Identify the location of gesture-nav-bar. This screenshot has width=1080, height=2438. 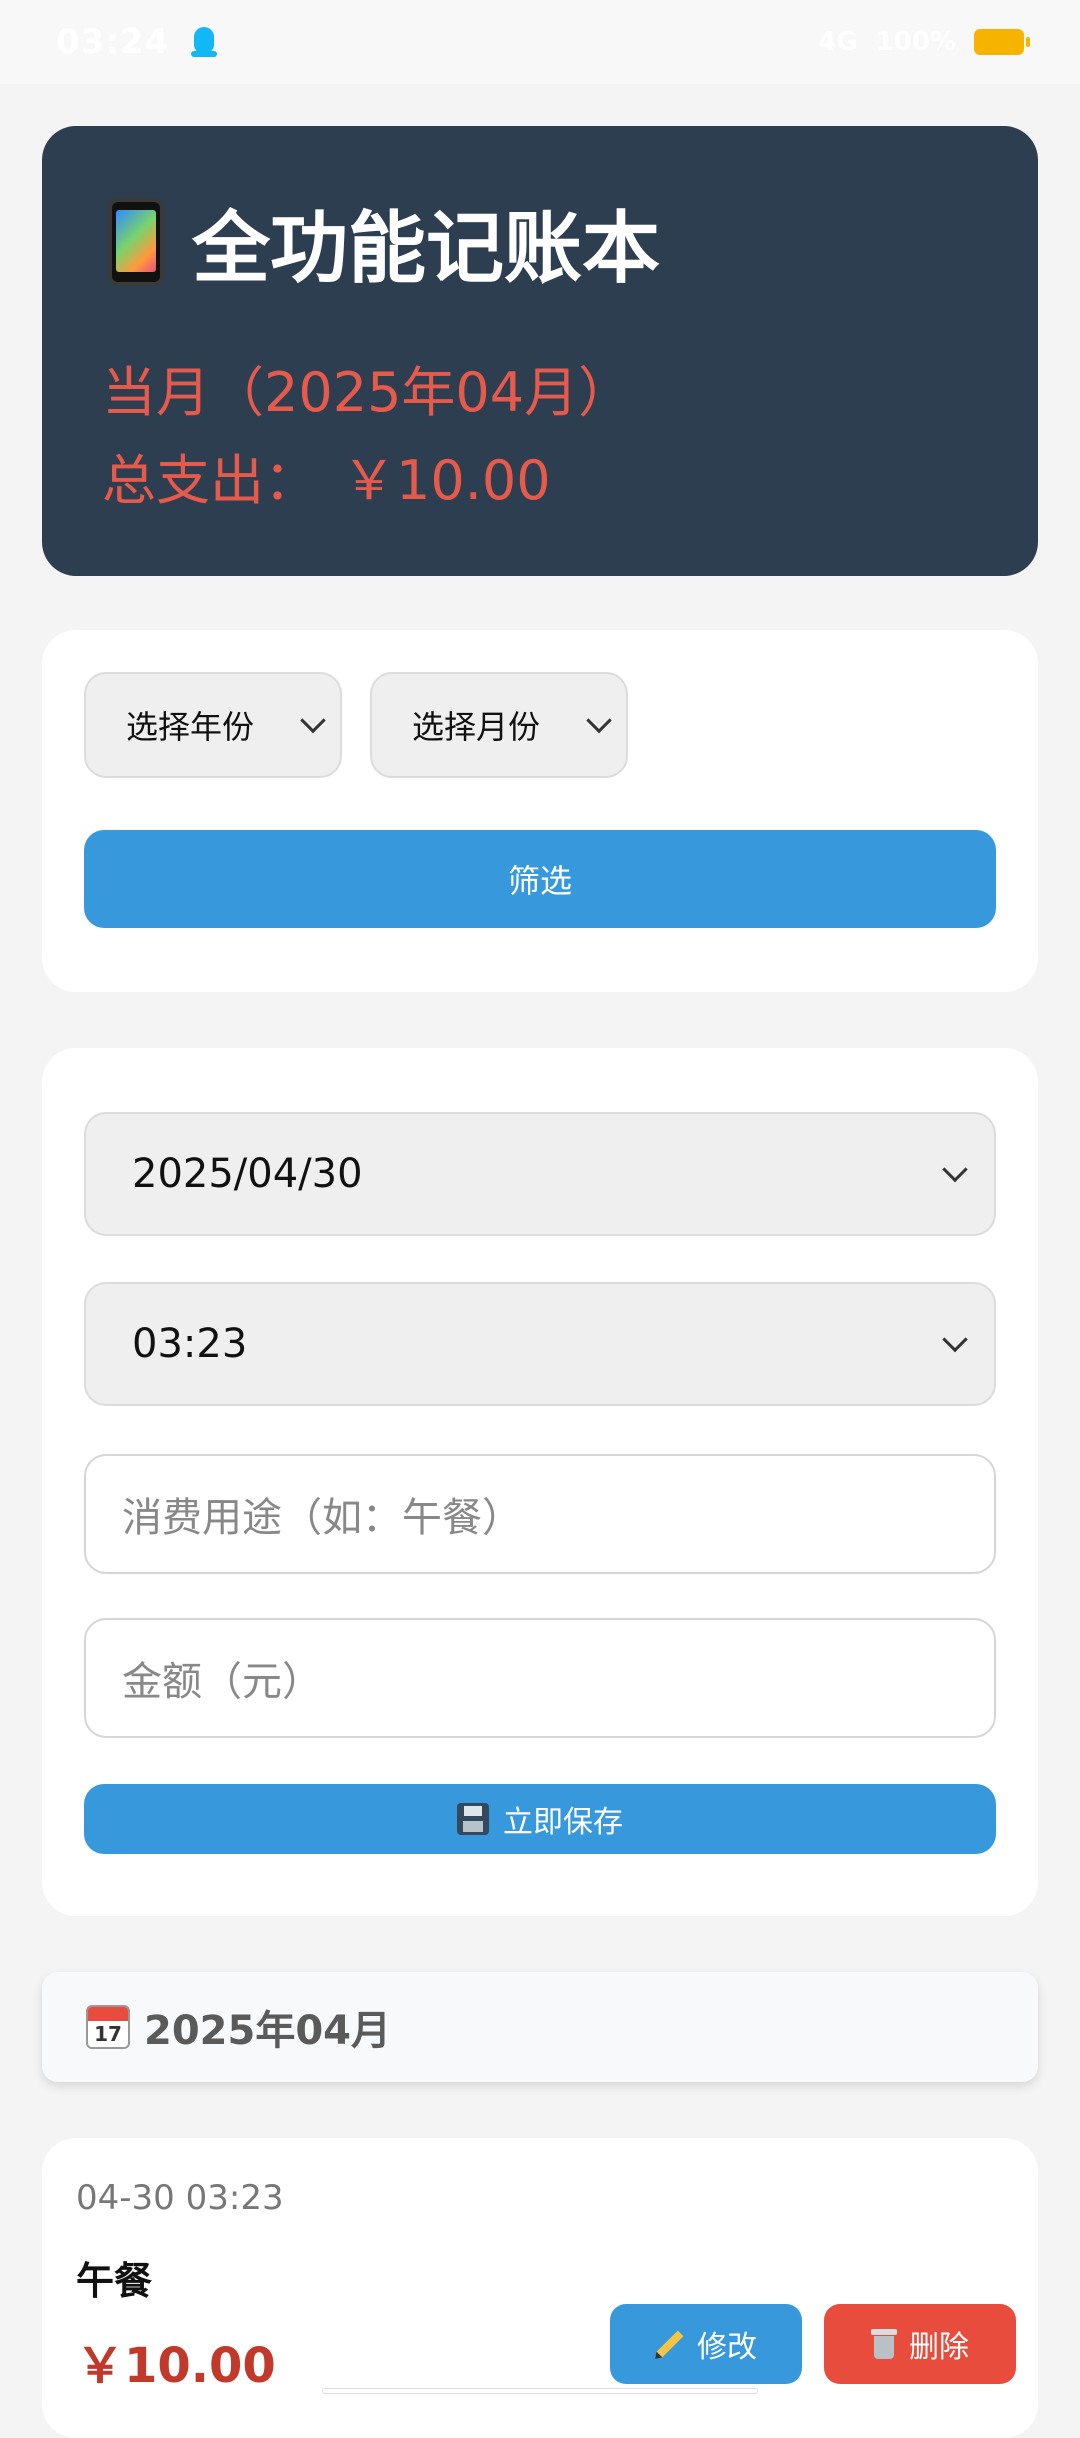
(540, 2391).